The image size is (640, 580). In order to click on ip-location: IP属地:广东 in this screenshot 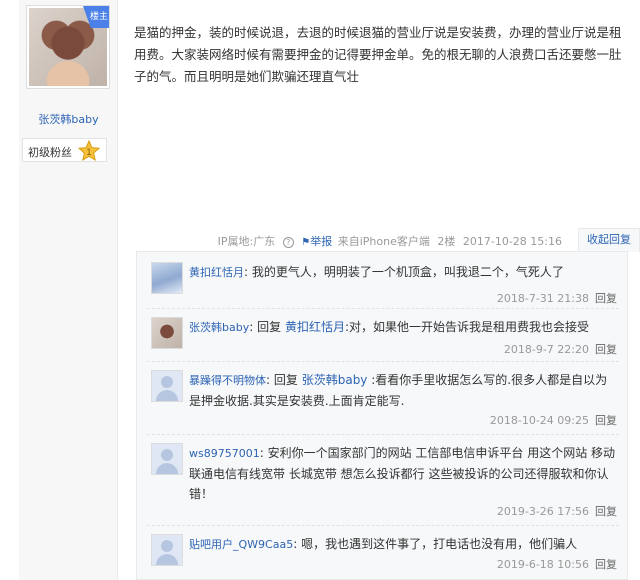, I will do `click(246, 241)`.